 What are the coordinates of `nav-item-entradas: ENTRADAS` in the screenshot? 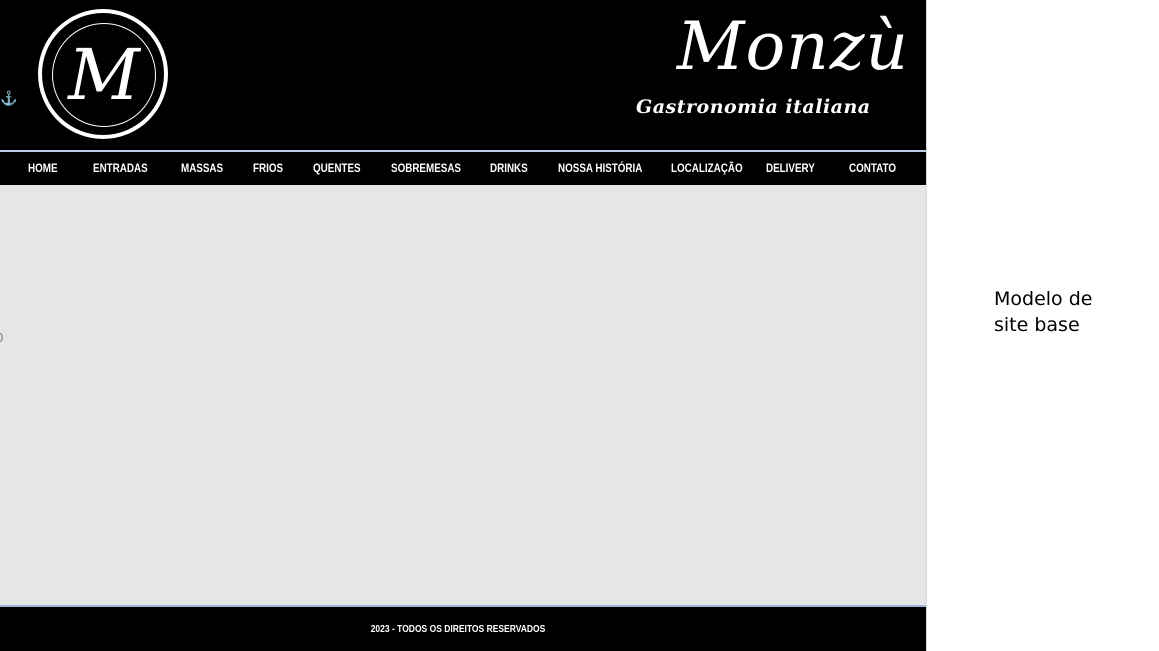 It's located at (120, 168).